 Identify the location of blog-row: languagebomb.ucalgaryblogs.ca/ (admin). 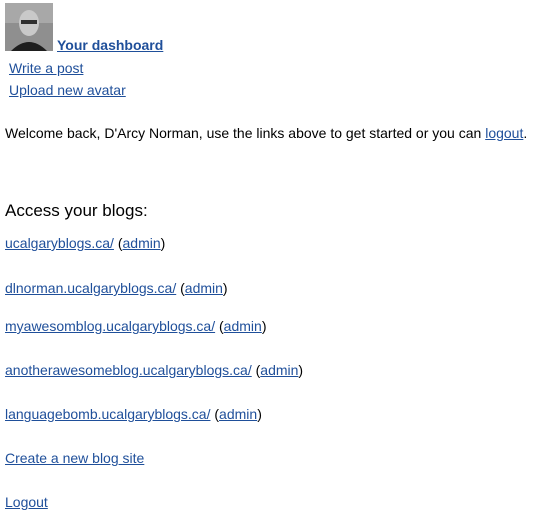
(133, 414).